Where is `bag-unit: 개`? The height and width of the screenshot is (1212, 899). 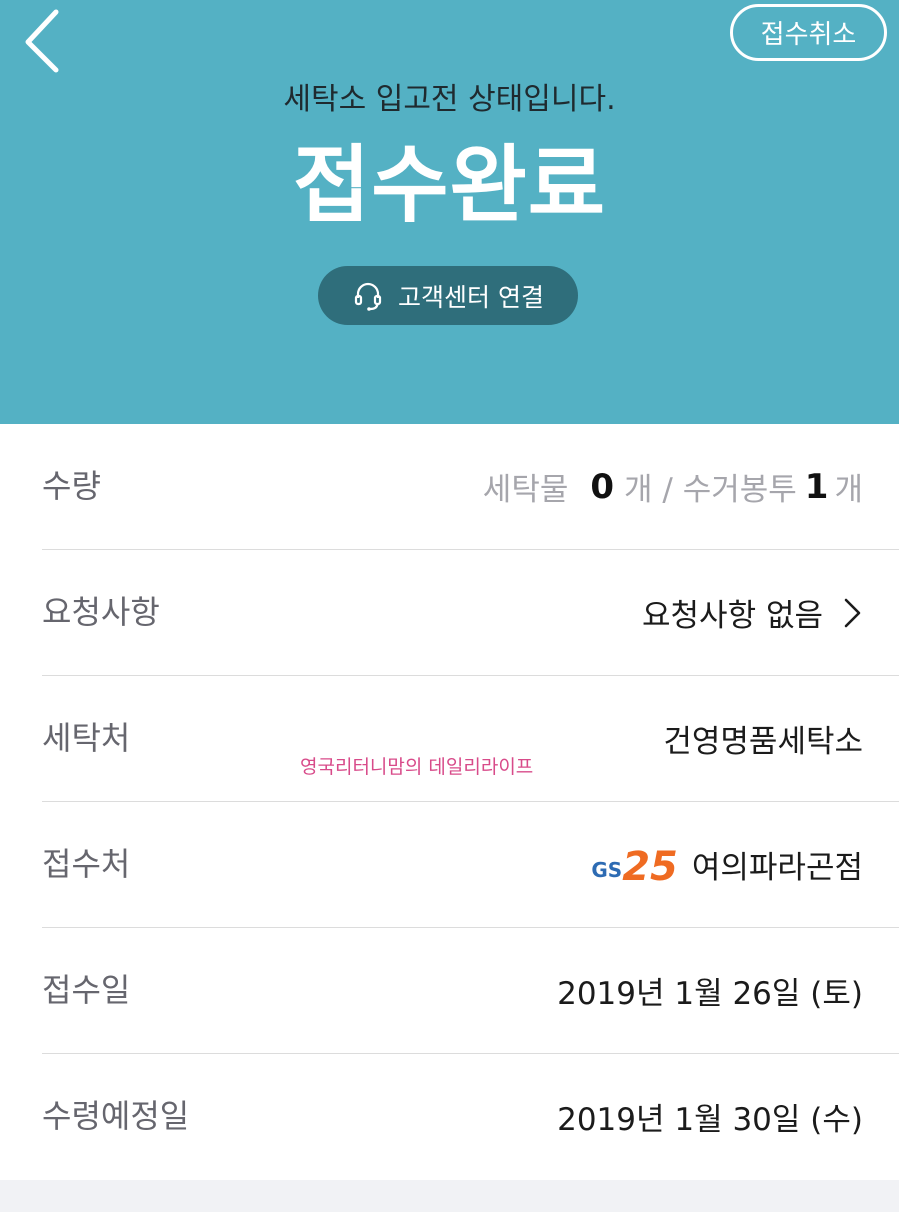
bag-unit: 개 is located at coordinates (848, 490).